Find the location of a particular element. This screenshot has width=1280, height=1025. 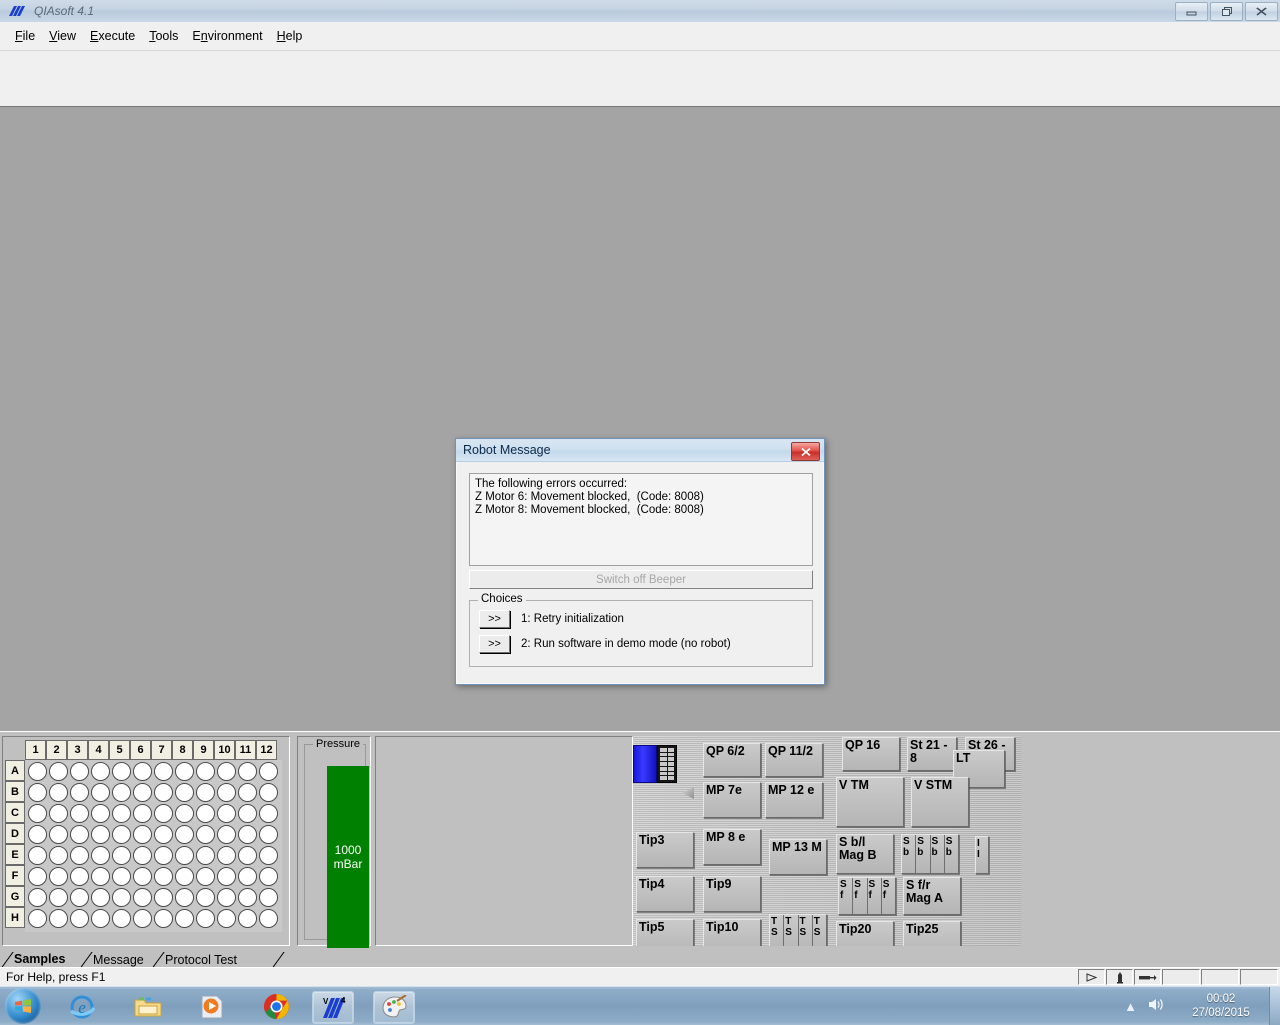

plate-well-G12 is located at coordinates (268, 897).